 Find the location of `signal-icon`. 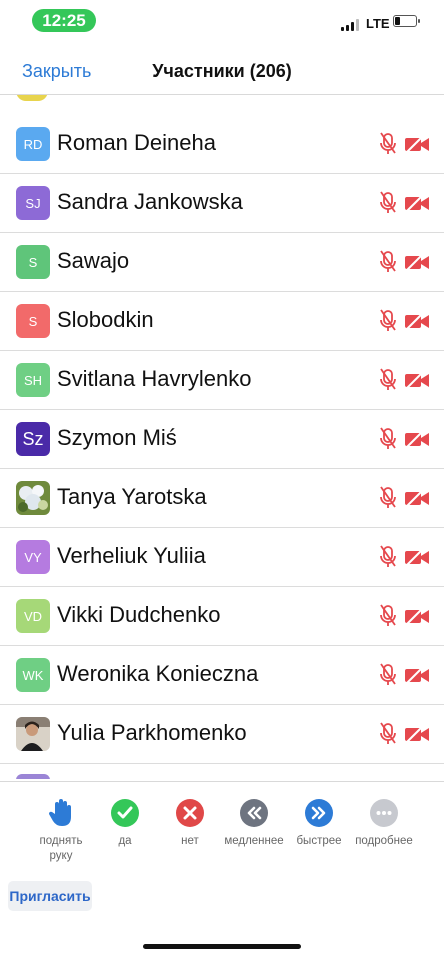

signal-icon is located at coordinates (350, 24).